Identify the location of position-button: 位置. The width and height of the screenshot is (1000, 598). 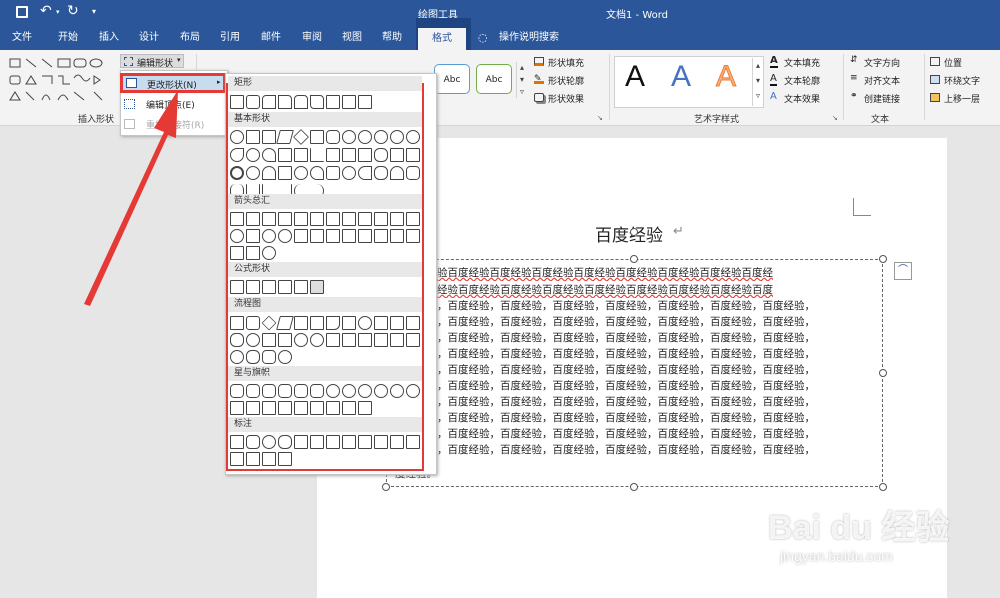
(964, 62).